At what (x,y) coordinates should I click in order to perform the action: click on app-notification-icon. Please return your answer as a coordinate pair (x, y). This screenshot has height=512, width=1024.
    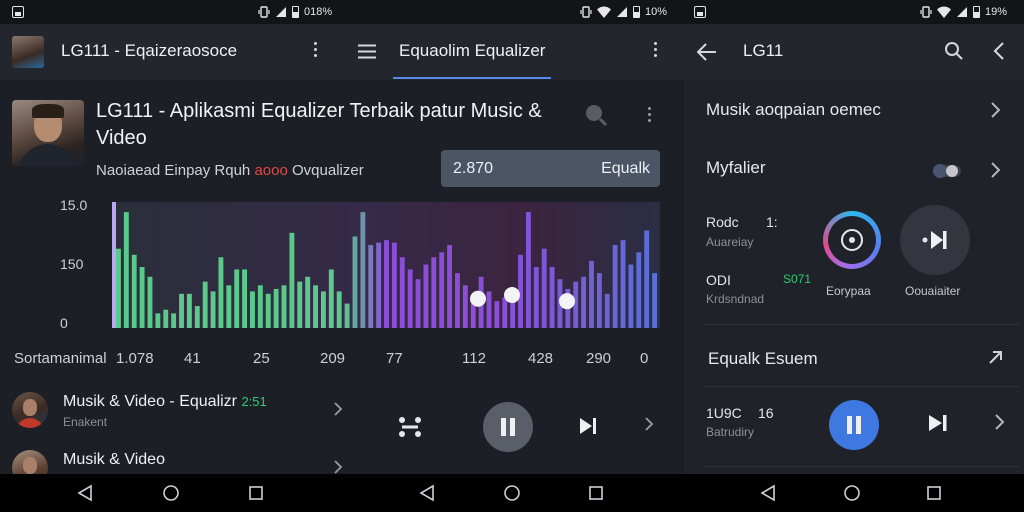
    Looking at the image, I should click on (18, 12).